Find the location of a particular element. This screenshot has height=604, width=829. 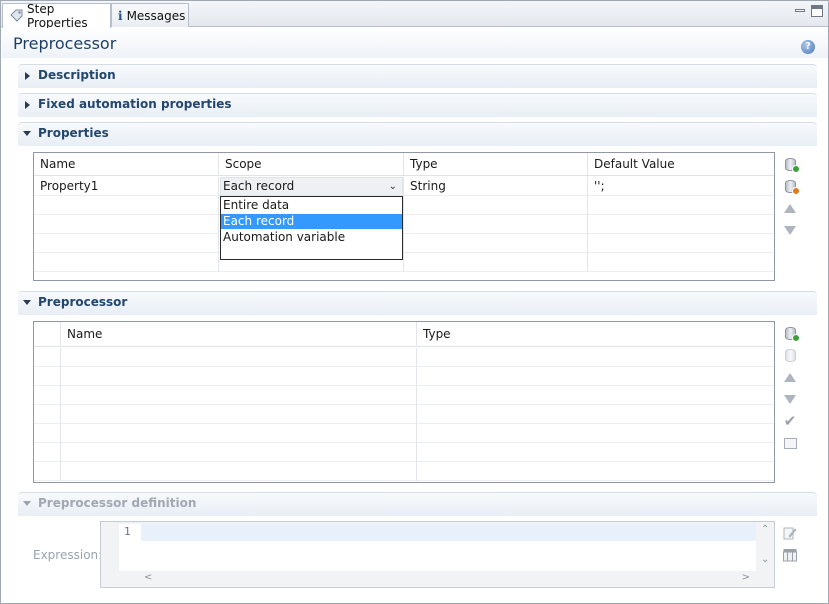

add-preprocessor-button is located at coordinates (791, 333).